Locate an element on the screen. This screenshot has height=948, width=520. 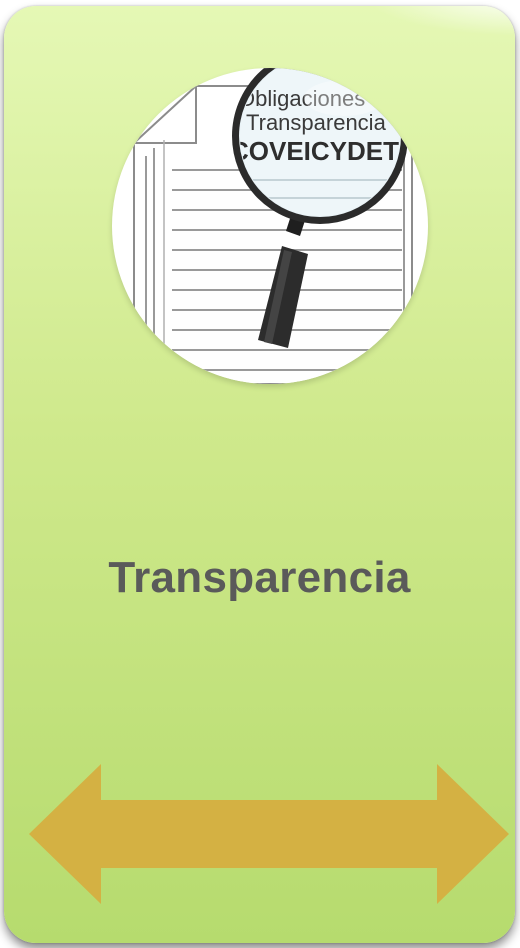
lens-text-line2: Transparencia is located at coordinates (316, 122).